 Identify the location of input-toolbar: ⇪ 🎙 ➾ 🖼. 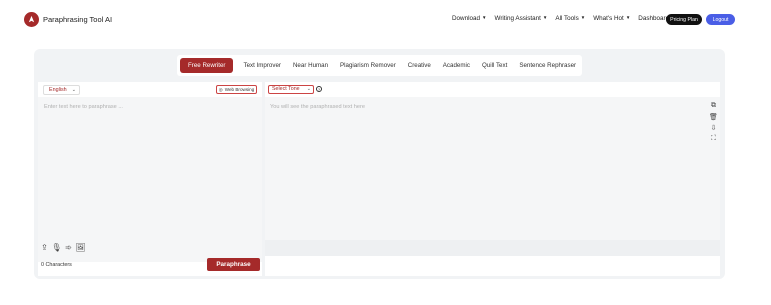
(64, 247).